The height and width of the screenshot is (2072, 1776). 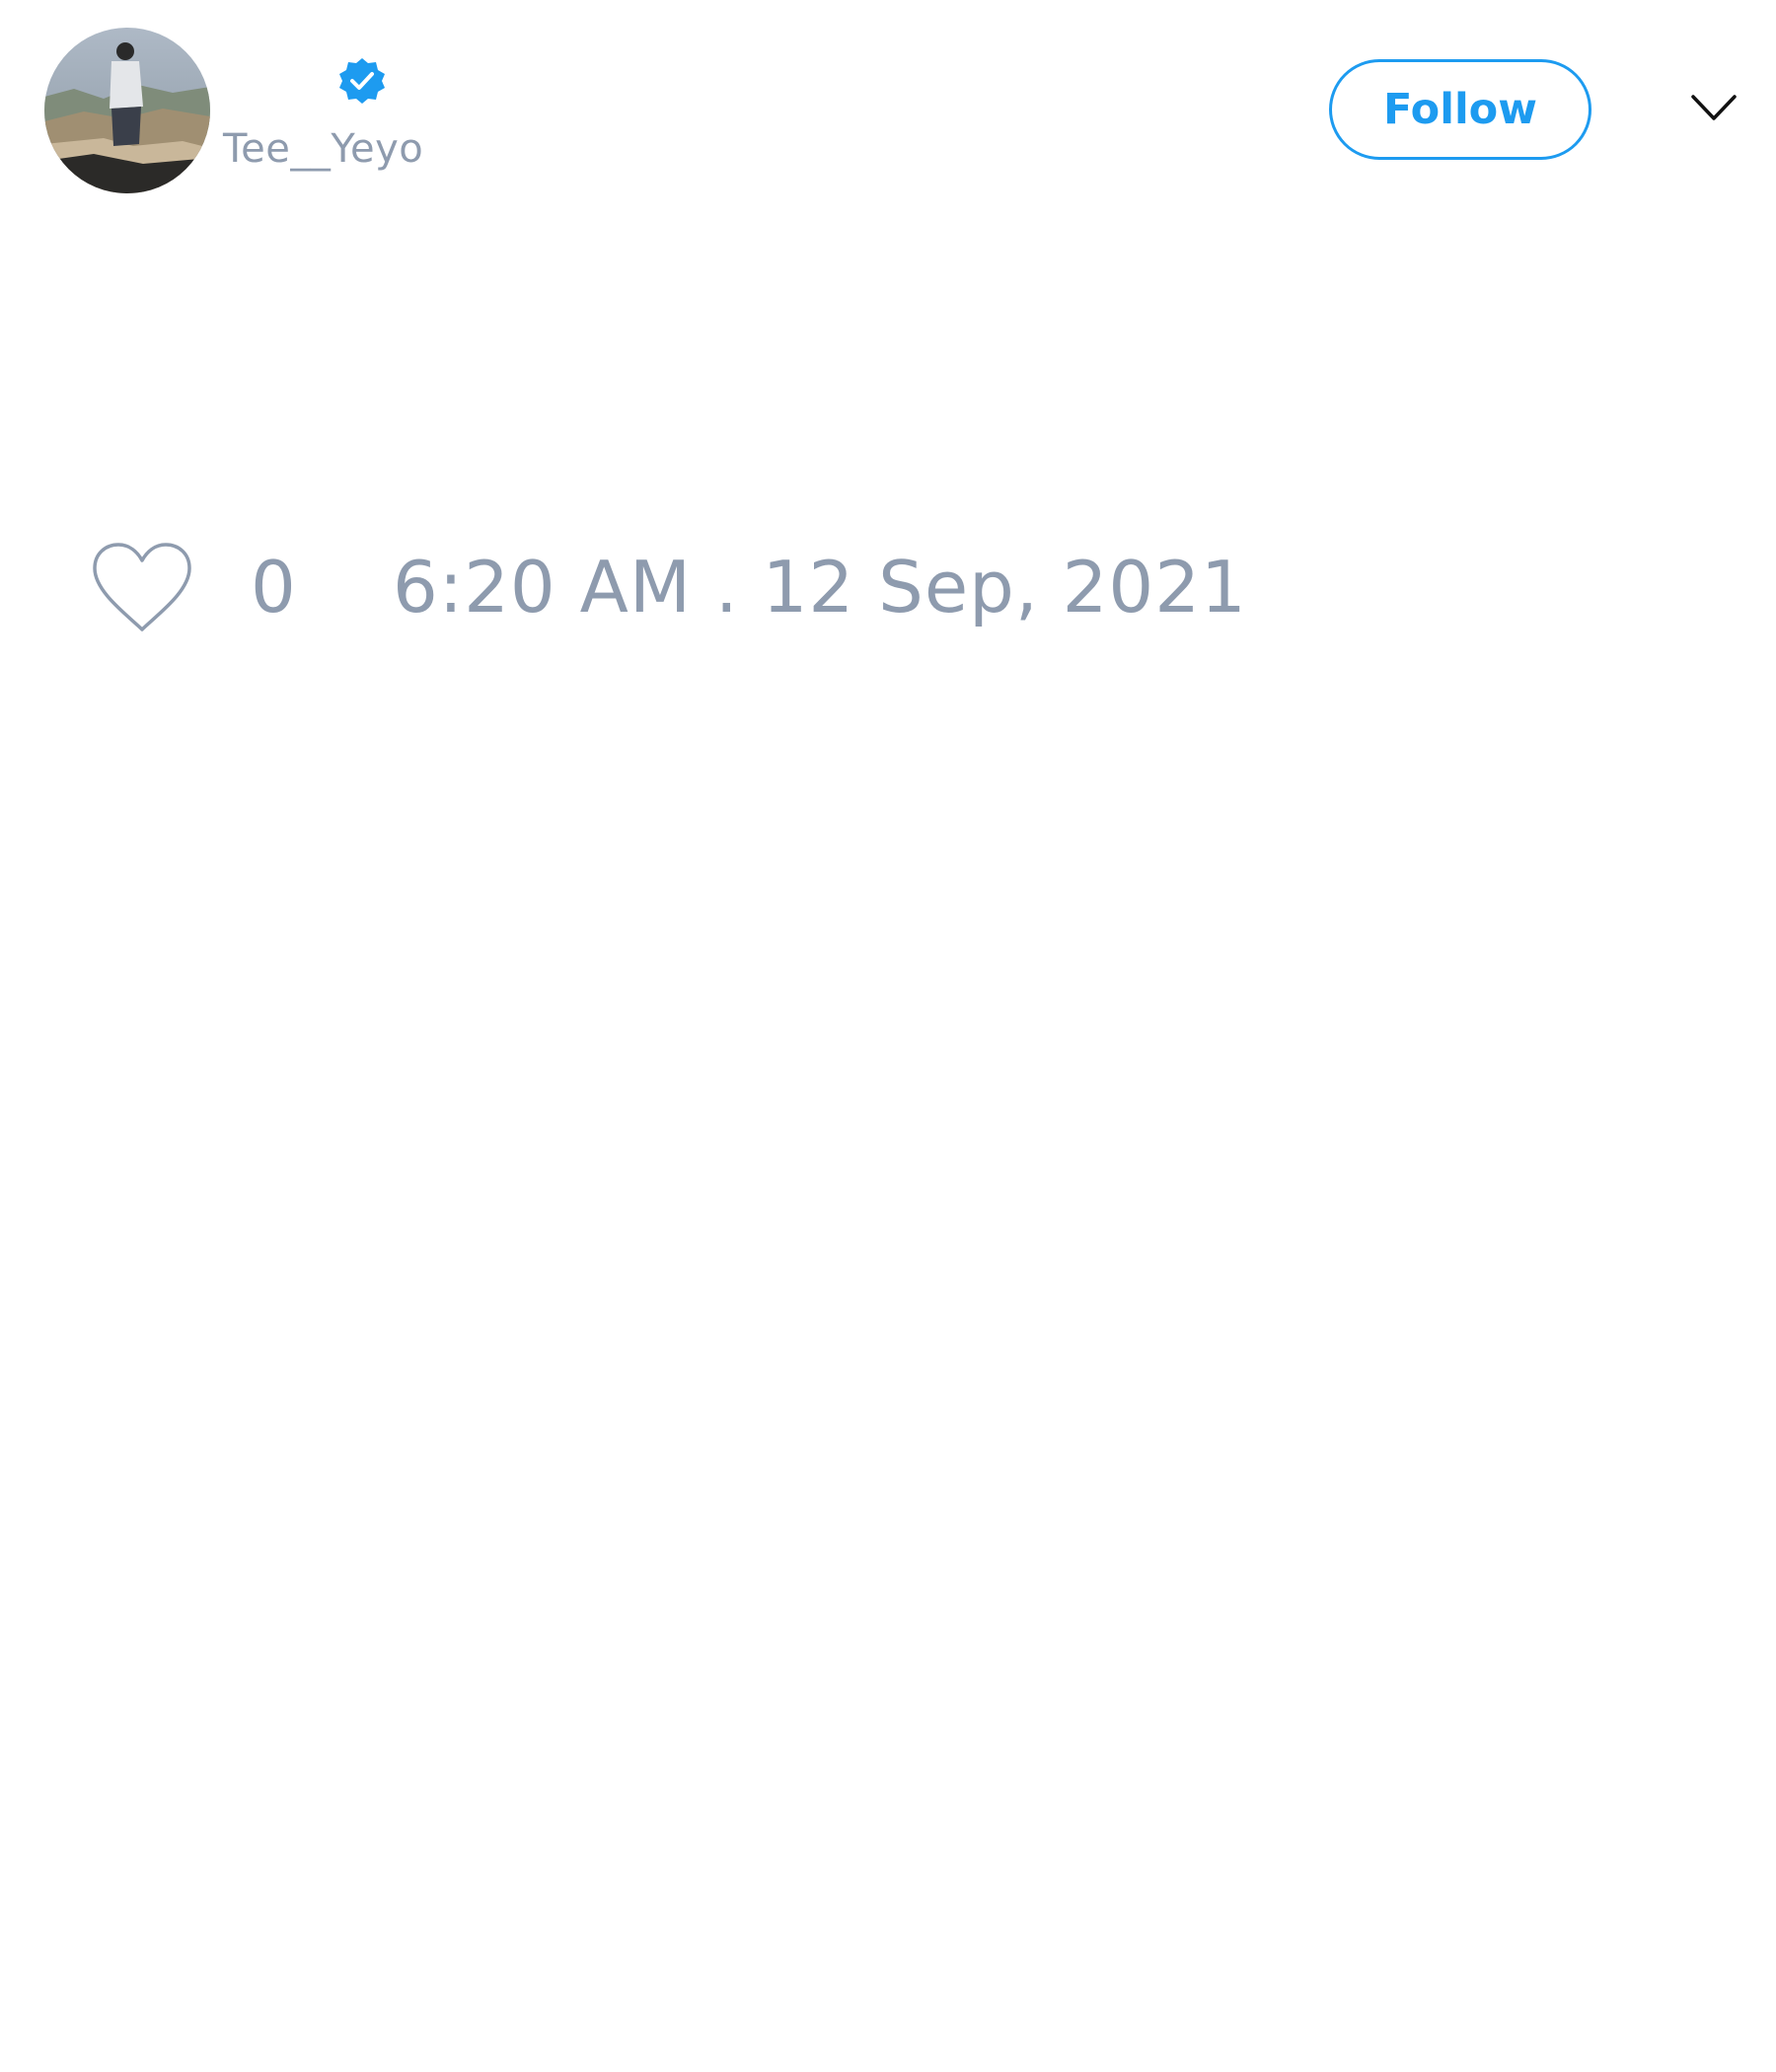 I want to click on like-count: 0, so click(x=274, y=588).